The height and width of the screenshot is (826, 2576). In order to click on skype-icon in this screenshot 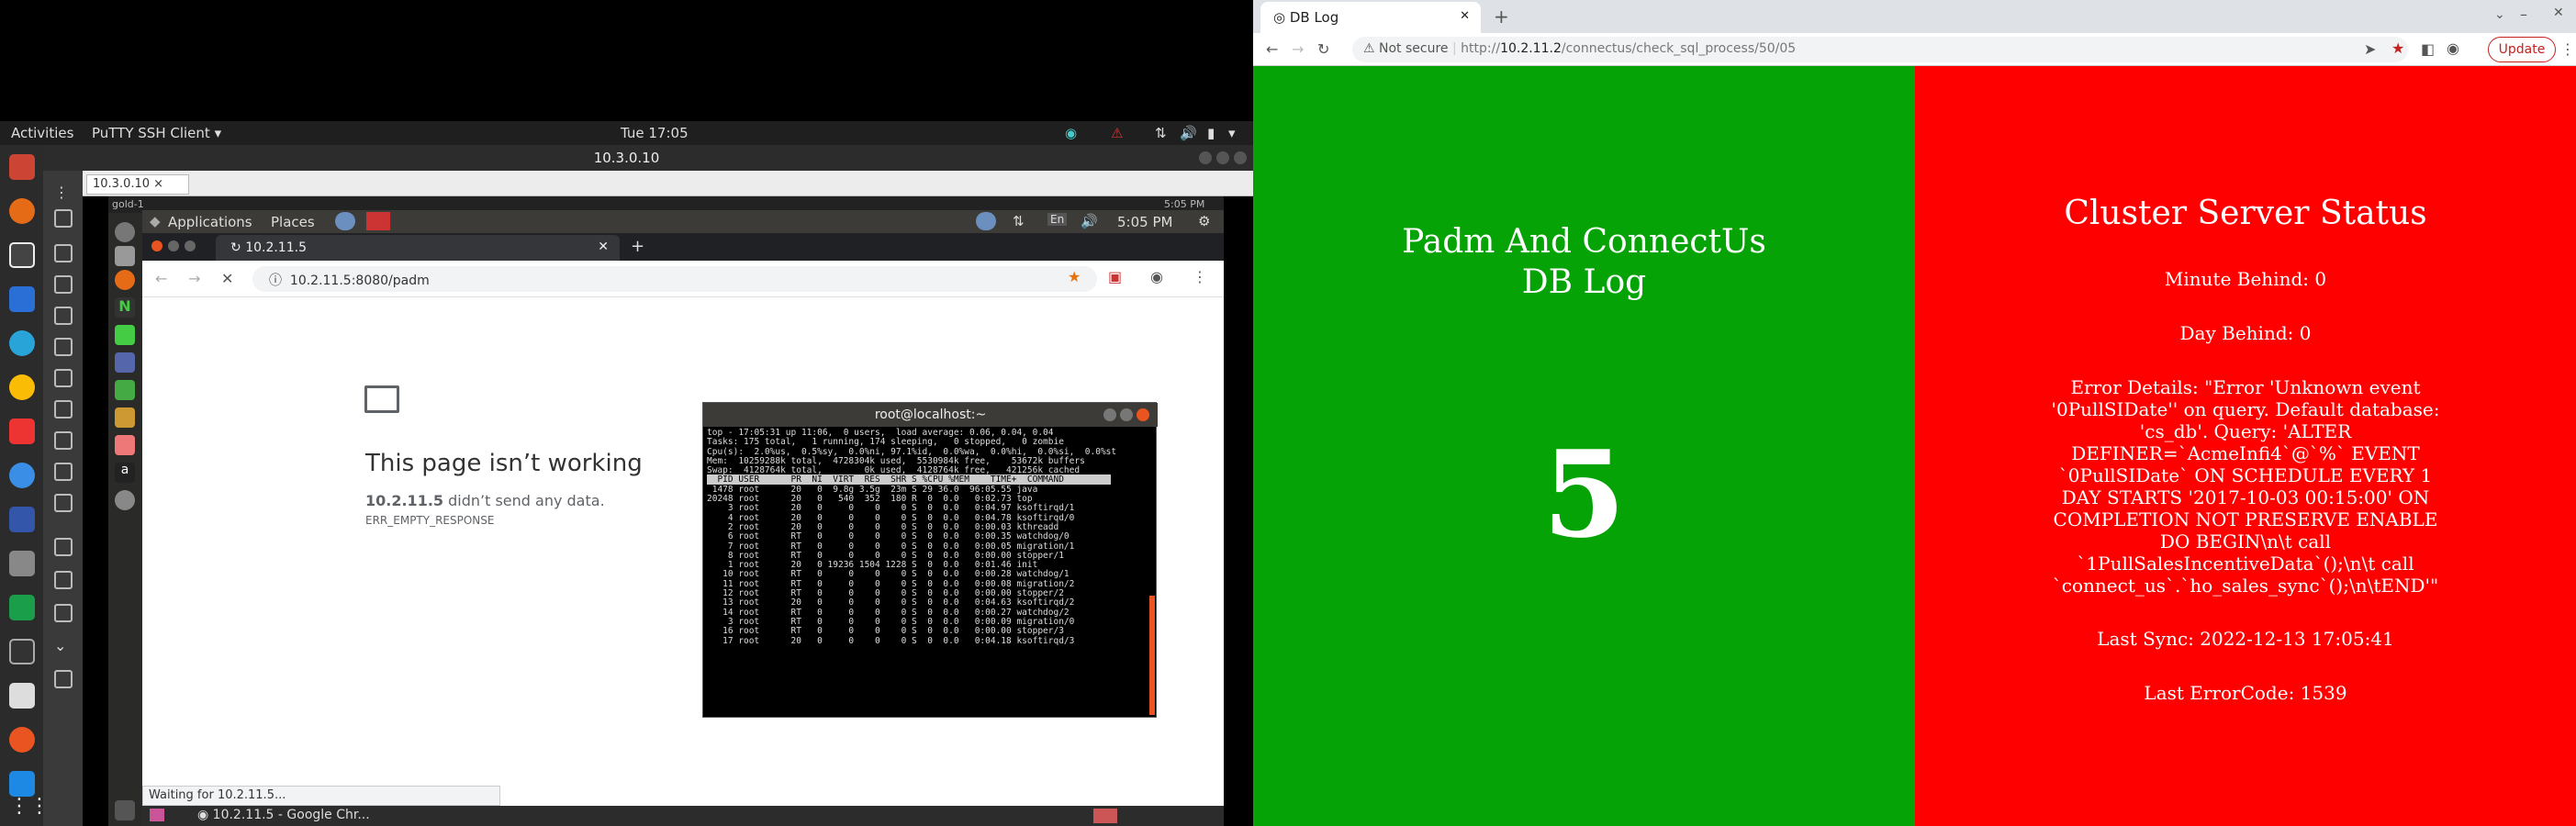, I will do `click(22, 343)`.